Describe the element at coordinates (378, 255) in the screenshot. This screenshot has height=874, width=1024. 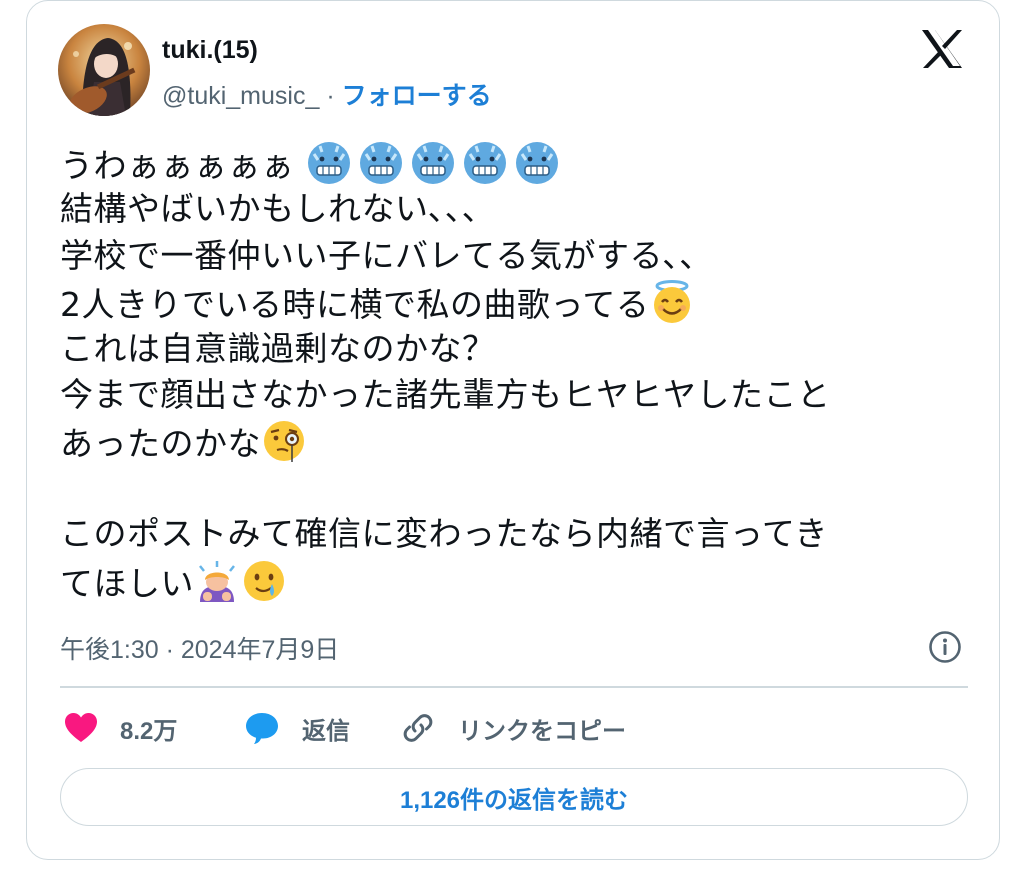
I see `tweet-line: 学校で一番仲いい子にバレてる気がする､､` at that location.